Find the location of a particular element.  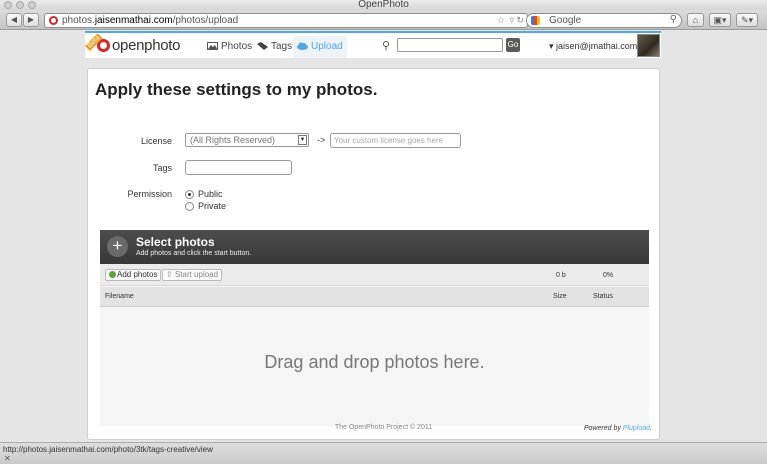

custom-license-placeholder: Your custom license goes here is located at coordinates (389, 140).